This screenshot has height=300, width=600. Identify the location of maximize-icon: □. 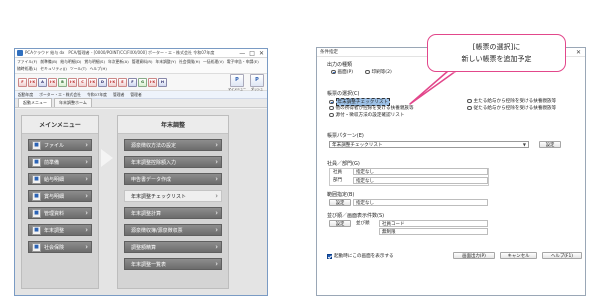
(252, 53).